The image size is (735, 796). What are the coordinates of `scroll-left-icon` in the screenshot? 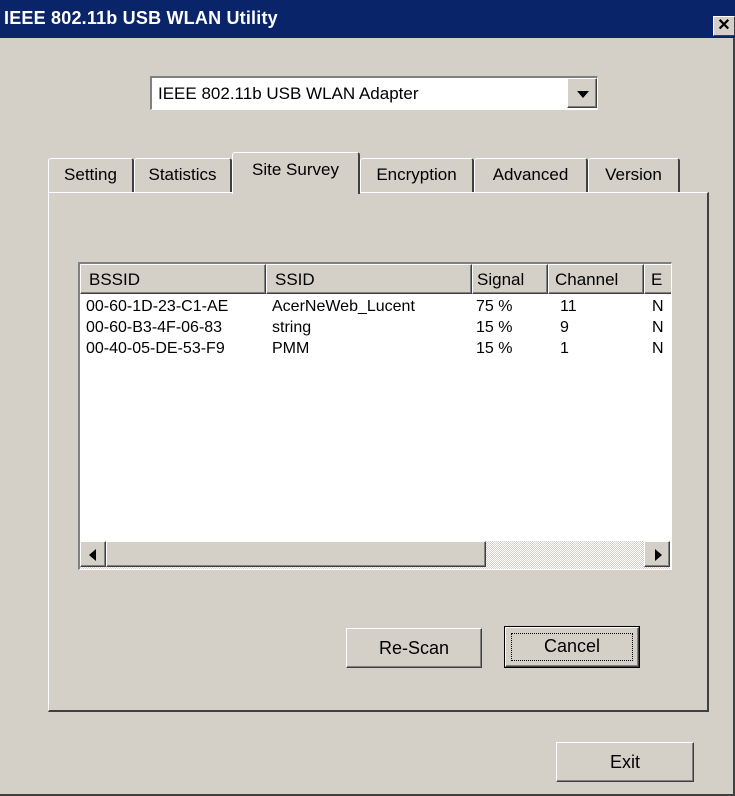 It's located at (92, 555).